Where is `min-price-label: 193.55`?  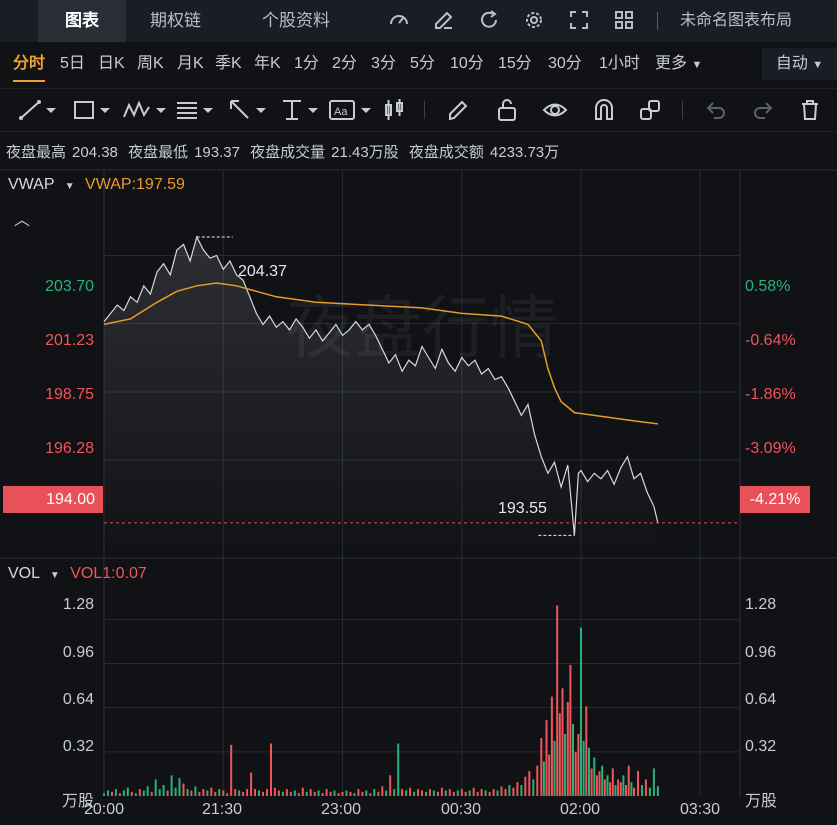
min-price-label: 193.55 is located at coordinates (522, 508).